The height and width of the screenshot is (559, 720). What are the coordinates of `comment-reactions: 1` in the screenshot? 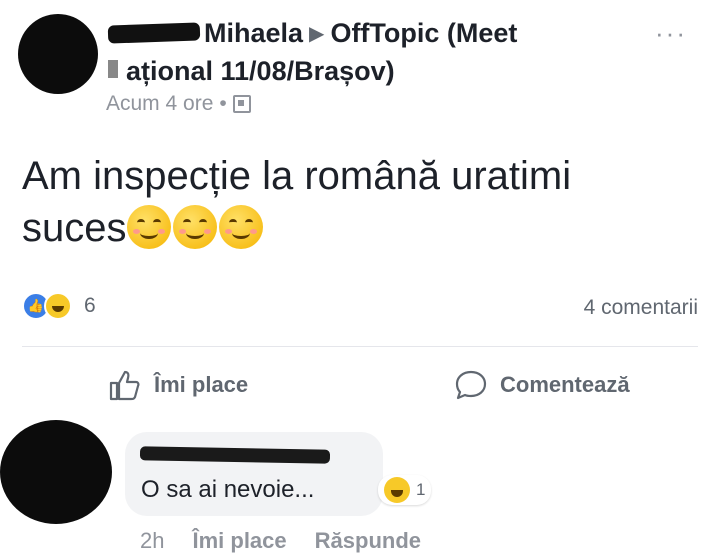 It's located at (405, 490).